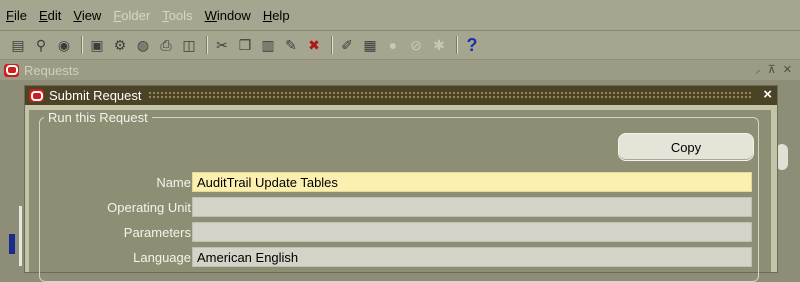  Describe the element at coordinates (97, 45) in the screenshot. I see `save-icon: ▣` at that location.